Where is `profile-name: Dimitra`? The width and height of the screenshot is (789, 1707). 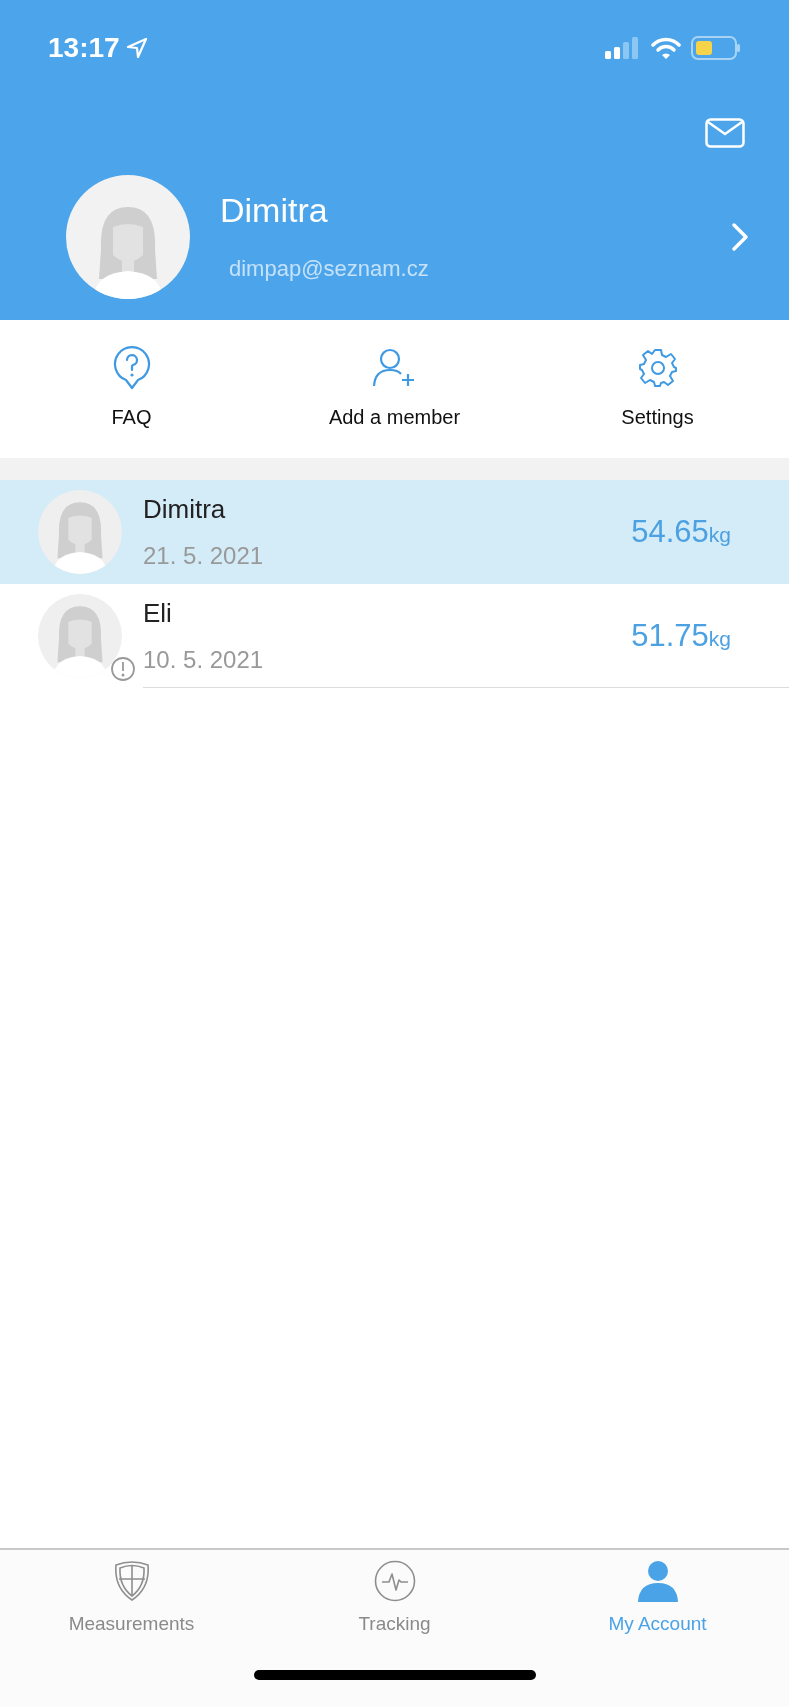
profile-name: Dimitra is located at coordinates (274, 209).